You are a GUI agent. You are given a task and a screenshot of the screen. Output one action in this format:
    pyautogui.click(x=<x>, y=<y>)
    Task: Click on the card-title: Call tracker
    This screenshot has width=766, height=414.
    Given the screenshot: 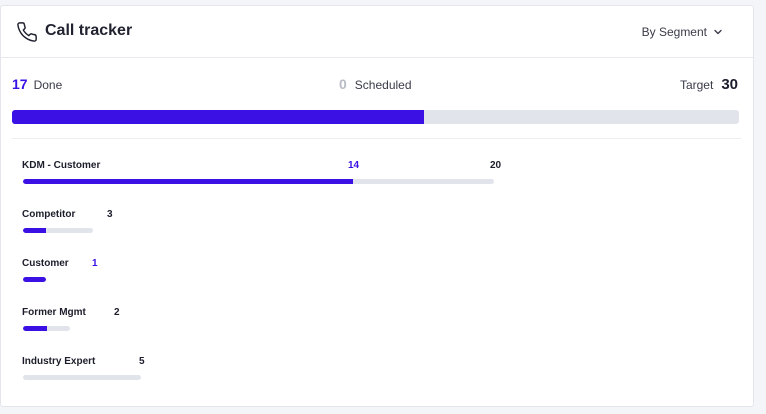 What is the action you would take?
    pyautogui.click(x=89, y=30)
    